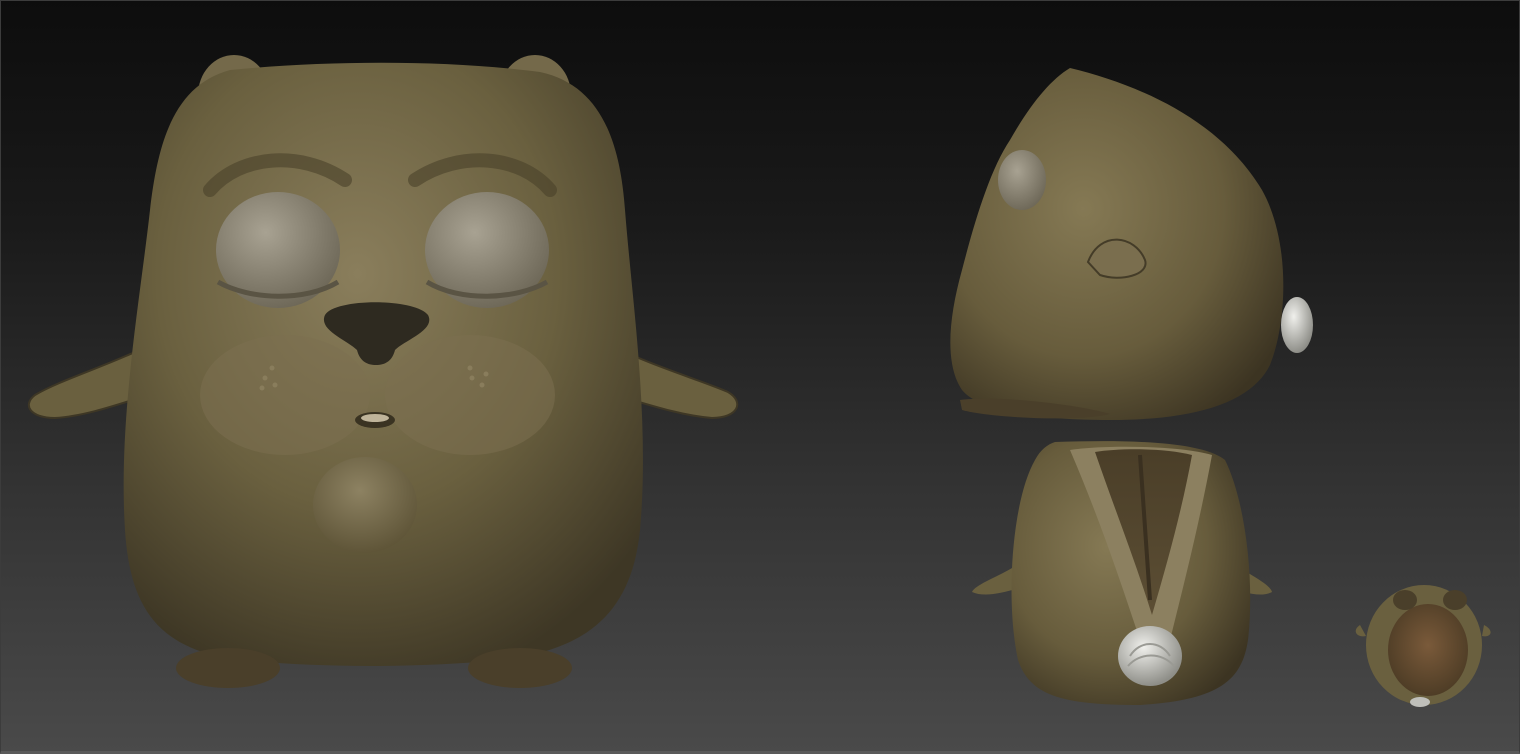 The height and width of the screenshot is (754, 1520). I want to click on side-eye, so click(1022, 180).